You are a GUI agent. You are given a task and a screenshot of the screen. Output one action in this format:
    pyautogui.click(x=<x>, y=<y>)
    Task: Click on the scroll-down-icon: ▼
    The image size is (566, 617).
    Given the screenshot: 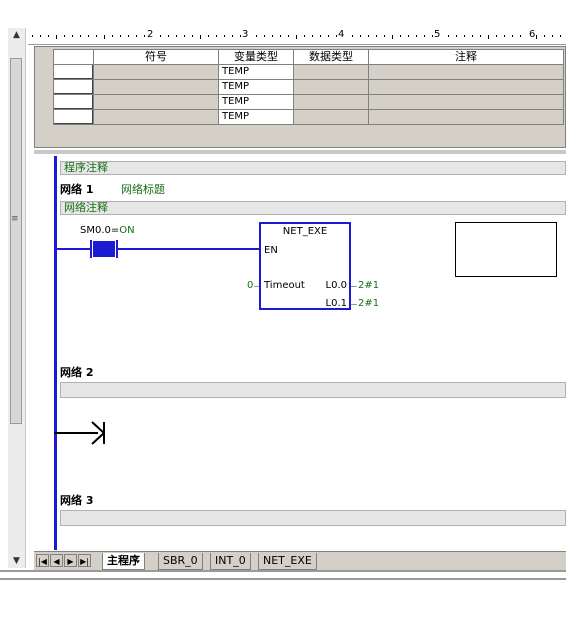 What is the action you would take?
    pyautogui.click(x=16, y=561)
    